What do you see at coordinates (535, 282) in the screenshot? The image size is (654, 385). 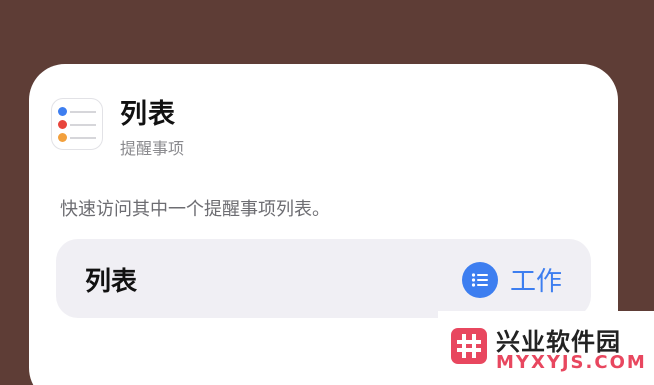 I see `selected-list-name: 工作` at bounding box center [535, 282].